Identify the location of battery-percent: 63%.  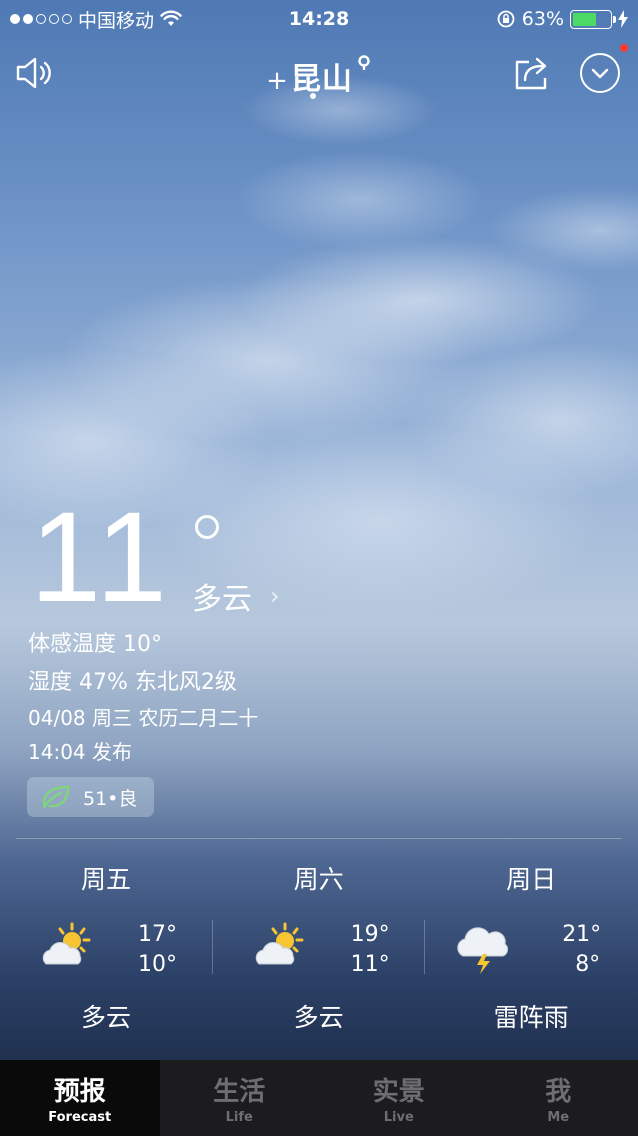
(542, 19).